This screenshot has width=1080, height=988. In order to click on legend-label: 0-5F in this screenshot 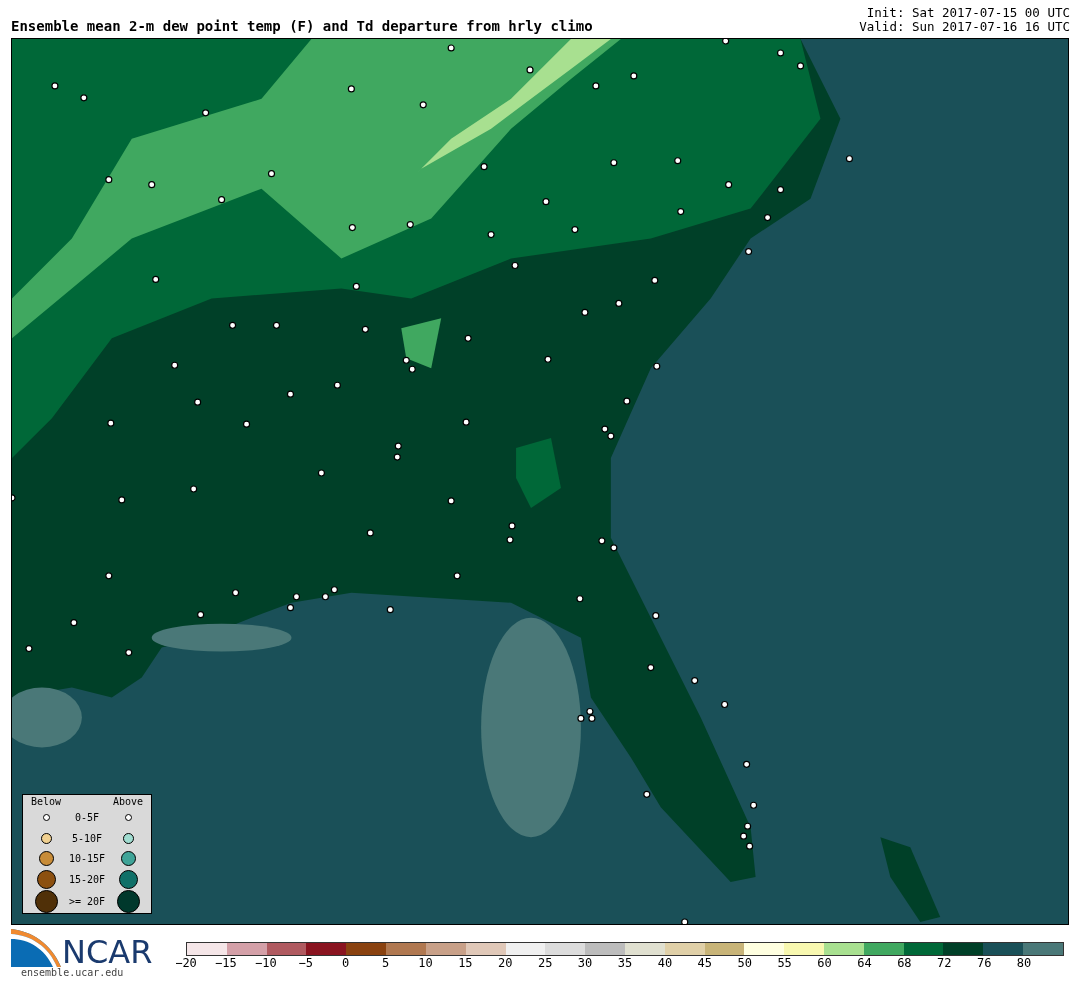, I will do `click(87, 818)`.